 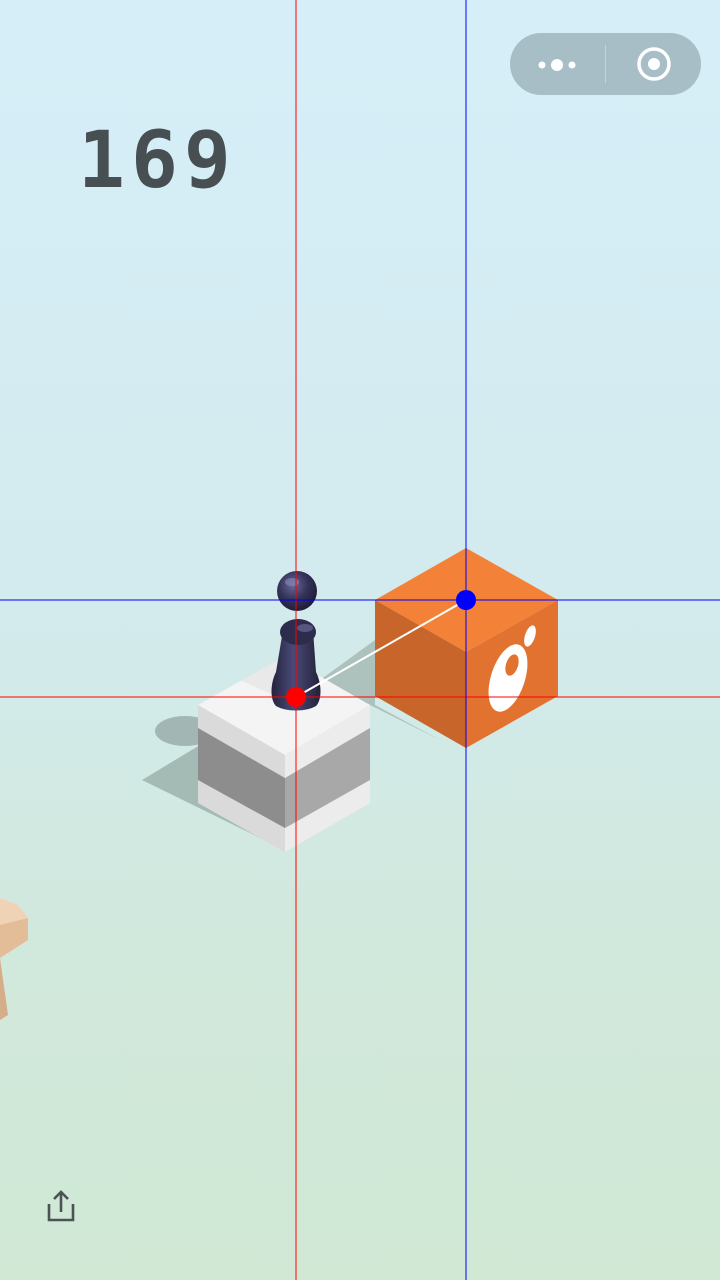 What do you see at coordinates (466, 600) in the screenshot?
I see `target-marker-dot` at bounding box center [466, 600].